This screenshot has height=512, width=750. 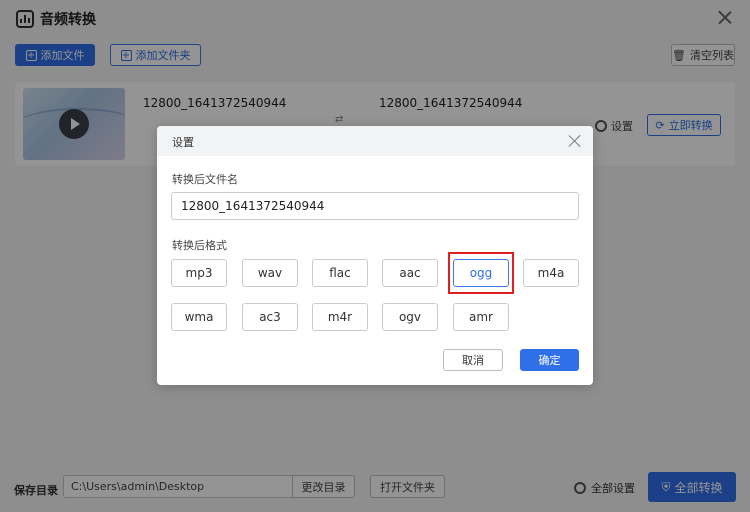 What do you see at coordinates (410, 317) in the screenshot?
I see `format-option-ogv: ogv` at bounding box center [410, 317].